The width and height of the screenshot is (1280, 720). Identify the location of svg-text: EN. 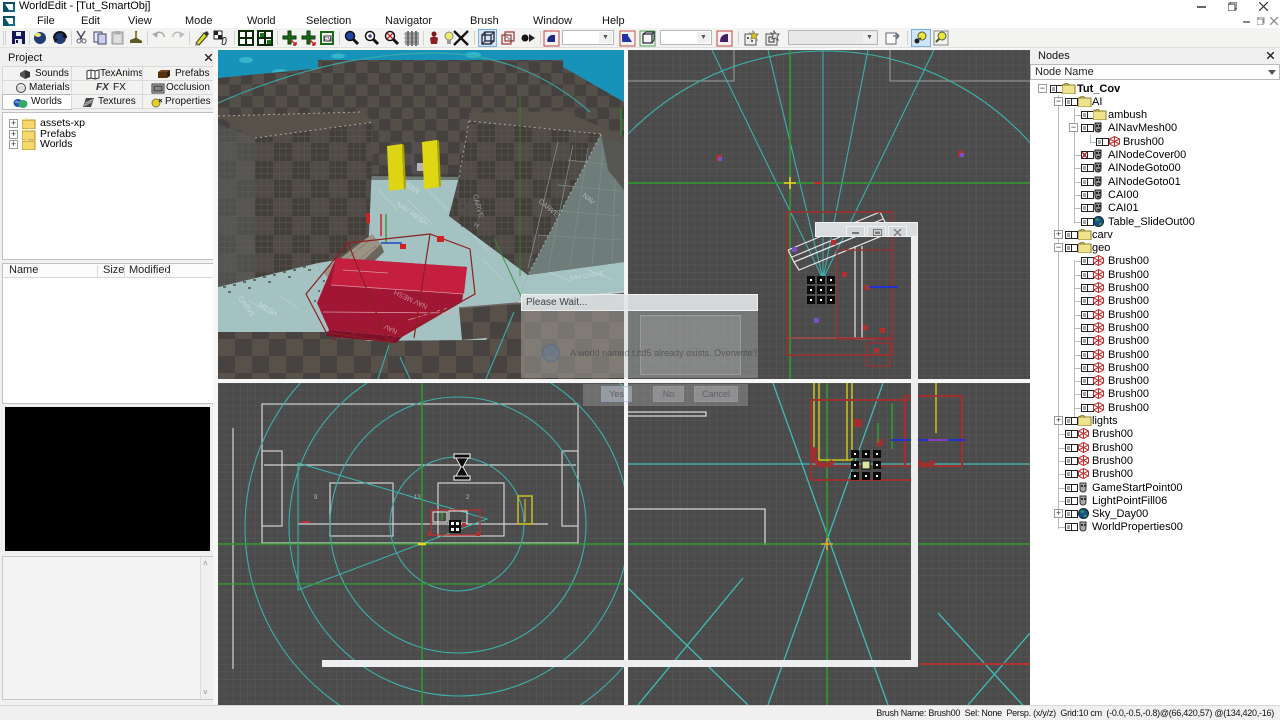
(327, 40).